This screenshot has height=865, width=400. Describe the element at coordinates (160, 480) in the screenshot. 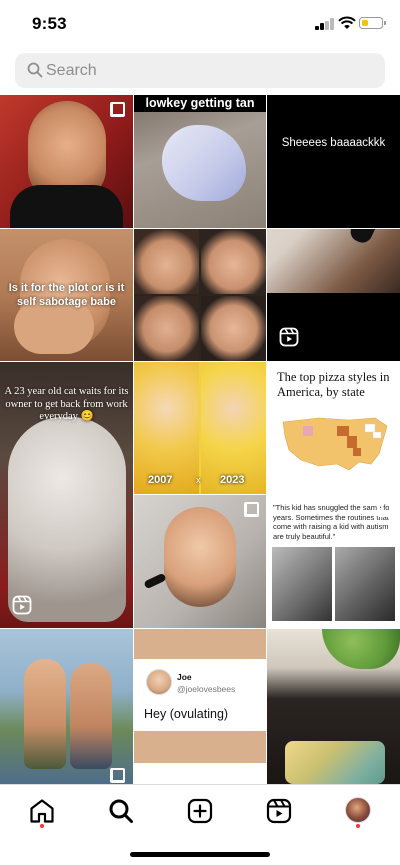

I see `year-label-then: 2007` at that location.